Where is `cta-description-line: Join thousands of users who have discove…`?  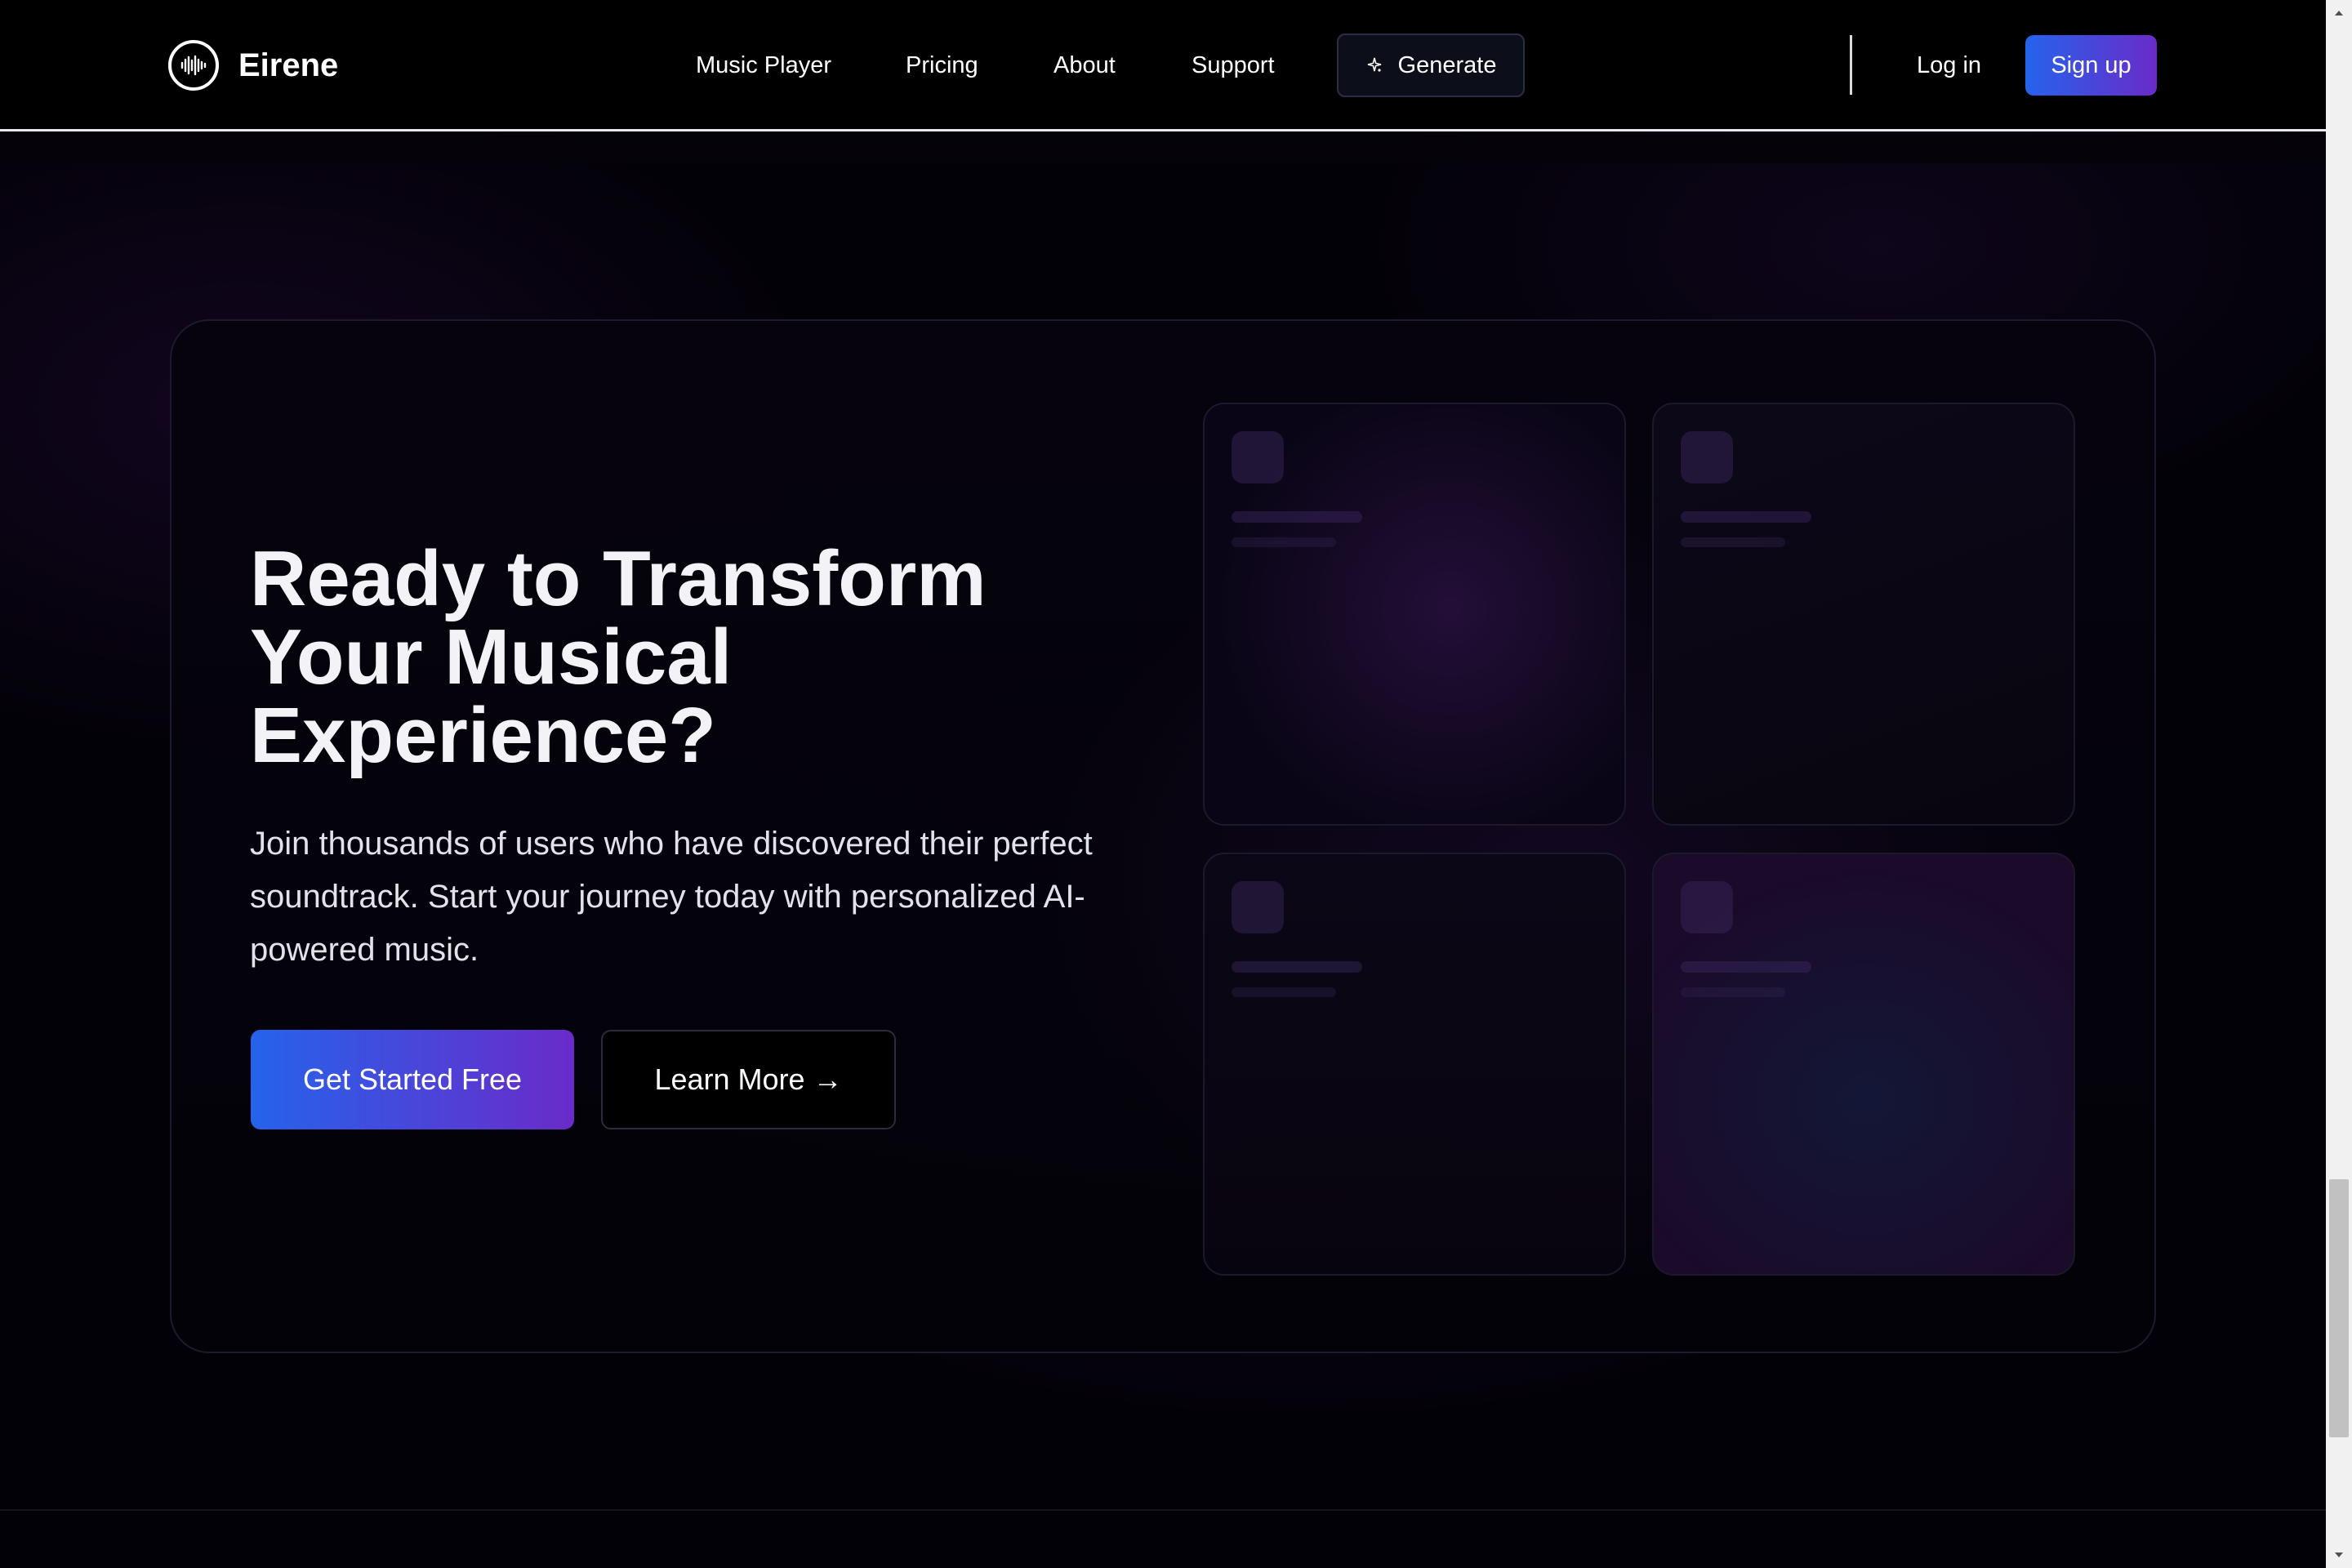
cta-description-line: Join thousands of users who have discove… is located at coordinates (671, 844).